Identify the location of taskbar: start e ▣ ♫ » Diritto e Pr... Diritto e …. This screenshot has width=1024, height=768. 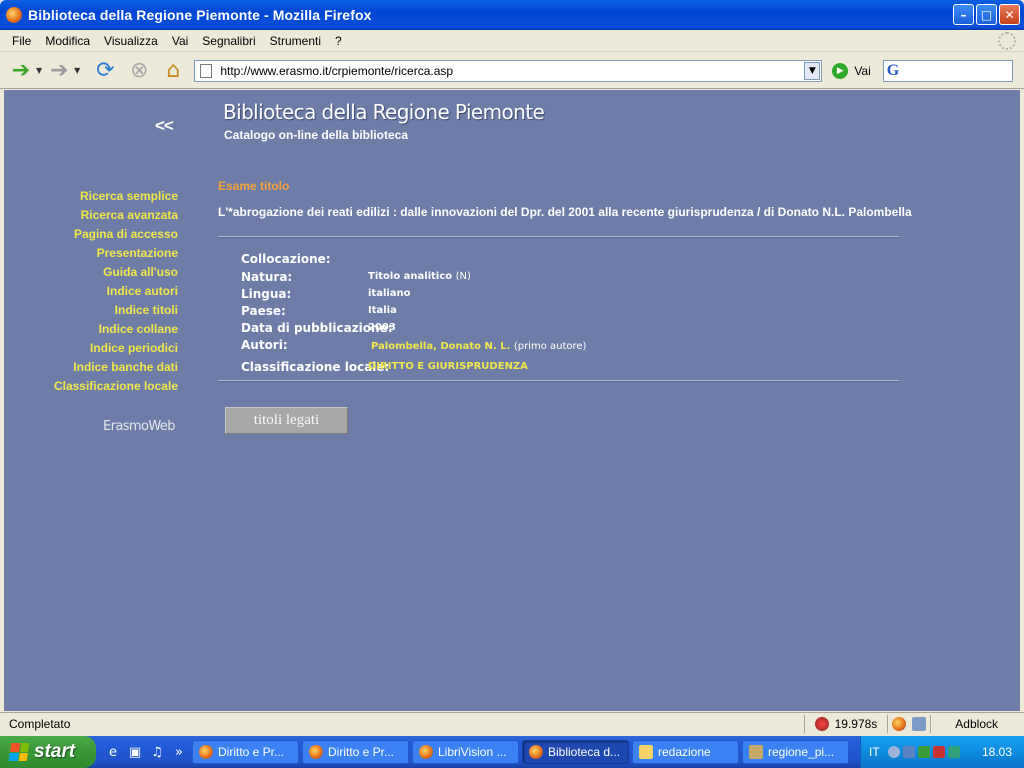
(512, 752).